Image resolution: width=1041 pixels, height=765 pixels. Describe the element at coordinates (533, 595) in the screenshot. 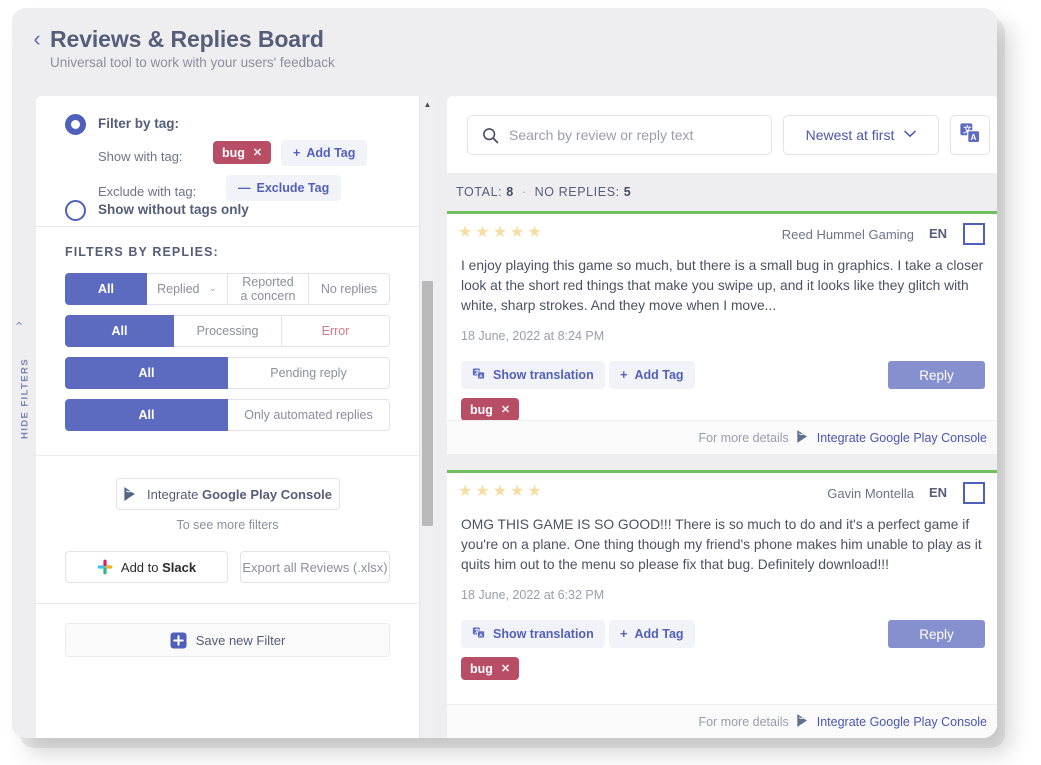

I see `review-date: 18 June, 2022 at 6:32 PM` at that location.